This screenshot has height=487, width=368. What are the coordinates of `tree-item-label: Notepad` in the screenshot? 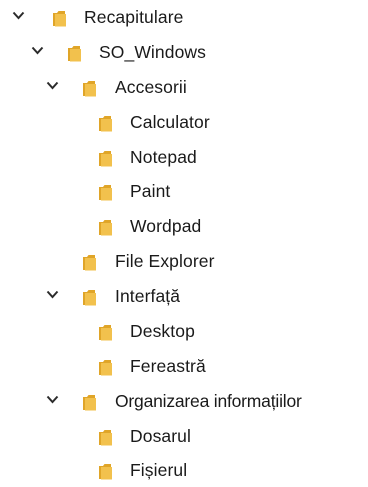 It's located at (163, 157).